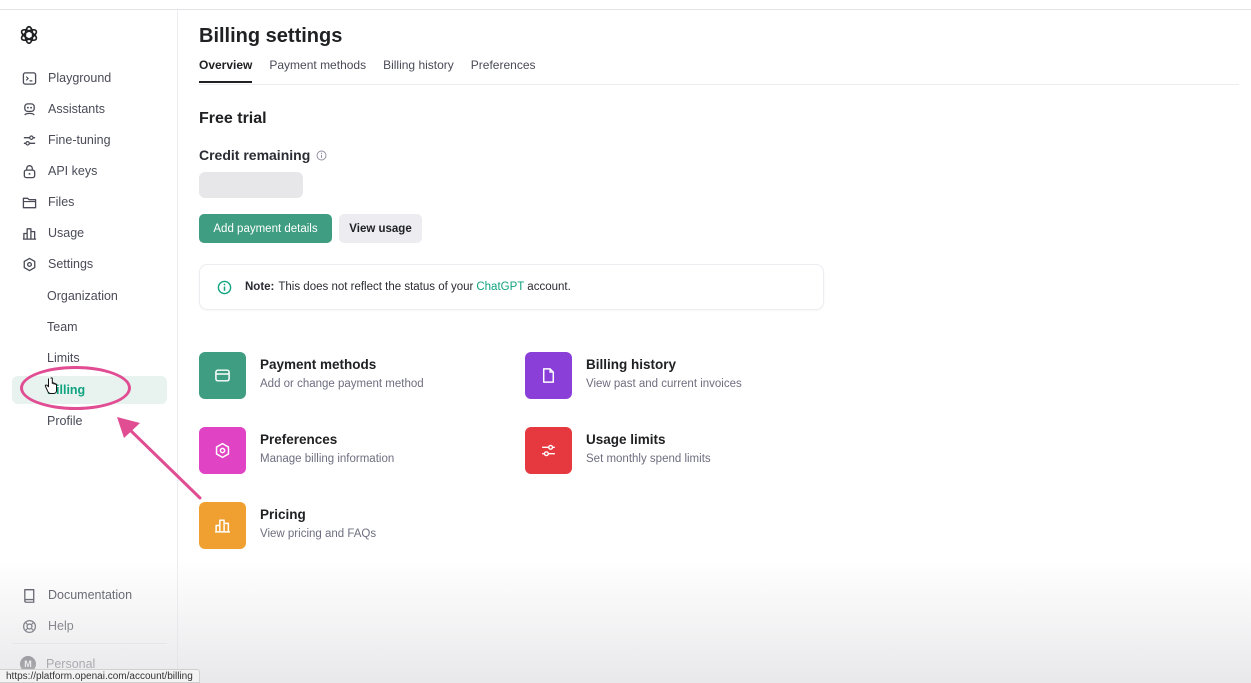  What do you see at coordinates (631, 364) in the screenshot?
I see `card-title: Billing history` at bounding box center [631, 364].